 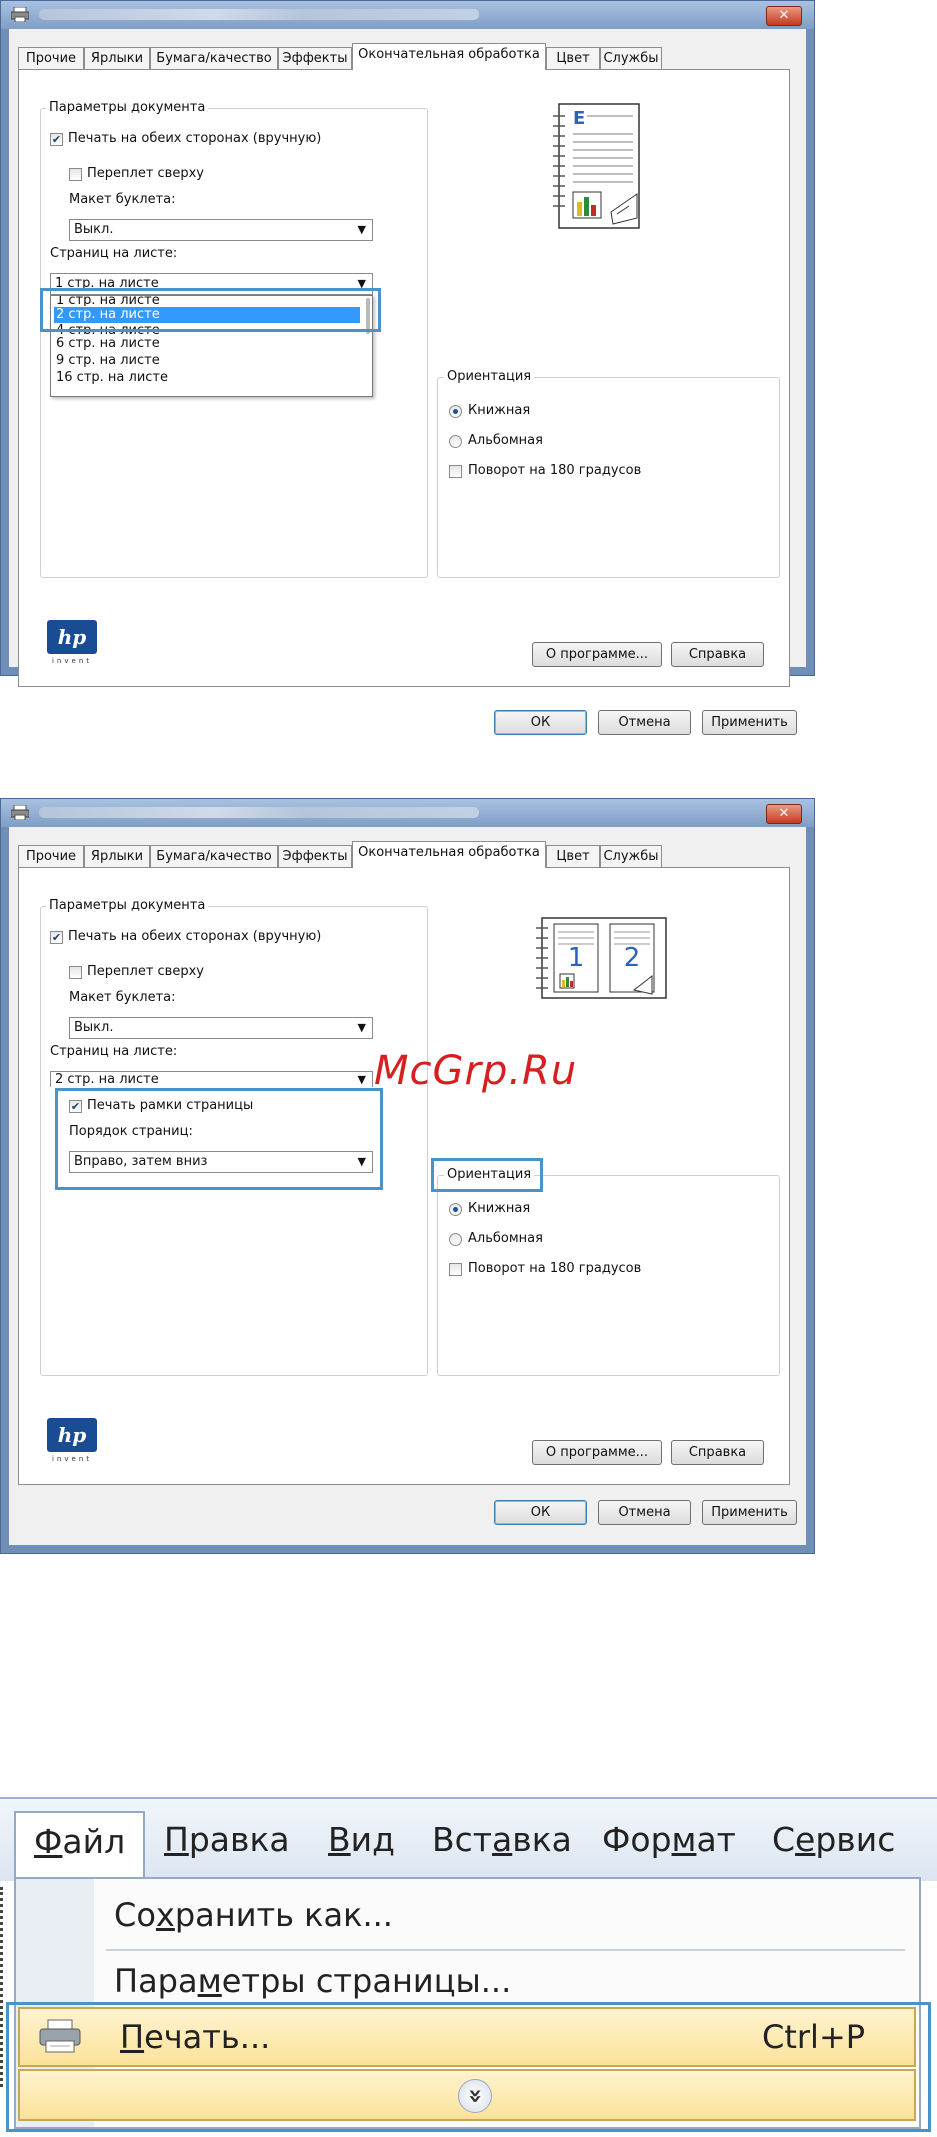 What do you see at coordinates (207, 344) in the screenshot?
I see `list-item: 6 стр. на листе` at bounding box center [207, 344].